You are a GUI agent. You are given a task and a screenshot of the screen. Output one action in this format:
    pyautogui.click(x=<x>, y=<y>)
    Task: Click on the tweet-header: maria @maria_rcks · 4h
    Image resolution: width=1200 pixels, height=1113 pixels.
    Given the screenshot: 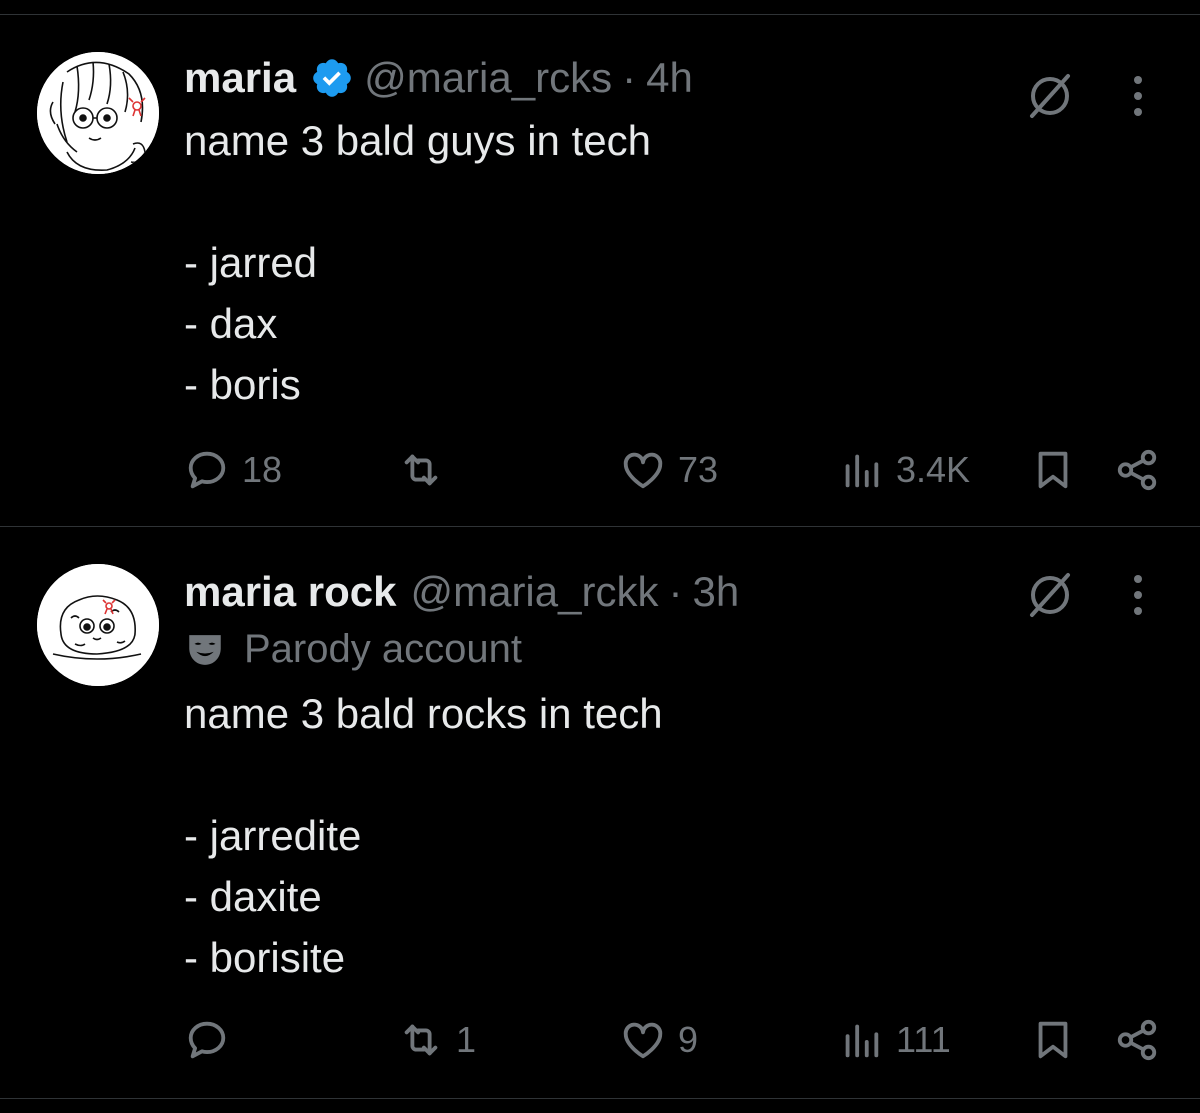 What is the action you would take?
    pyautogui.click(x=438, y=78)
    